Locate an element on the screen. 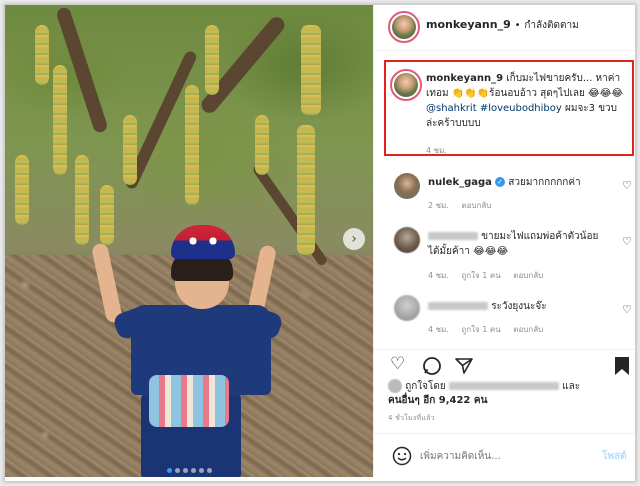 This screenshot has width=640, height=486. comment-meta: 2 ชม. ตอบกลับ is located at coordinates (464, 205).